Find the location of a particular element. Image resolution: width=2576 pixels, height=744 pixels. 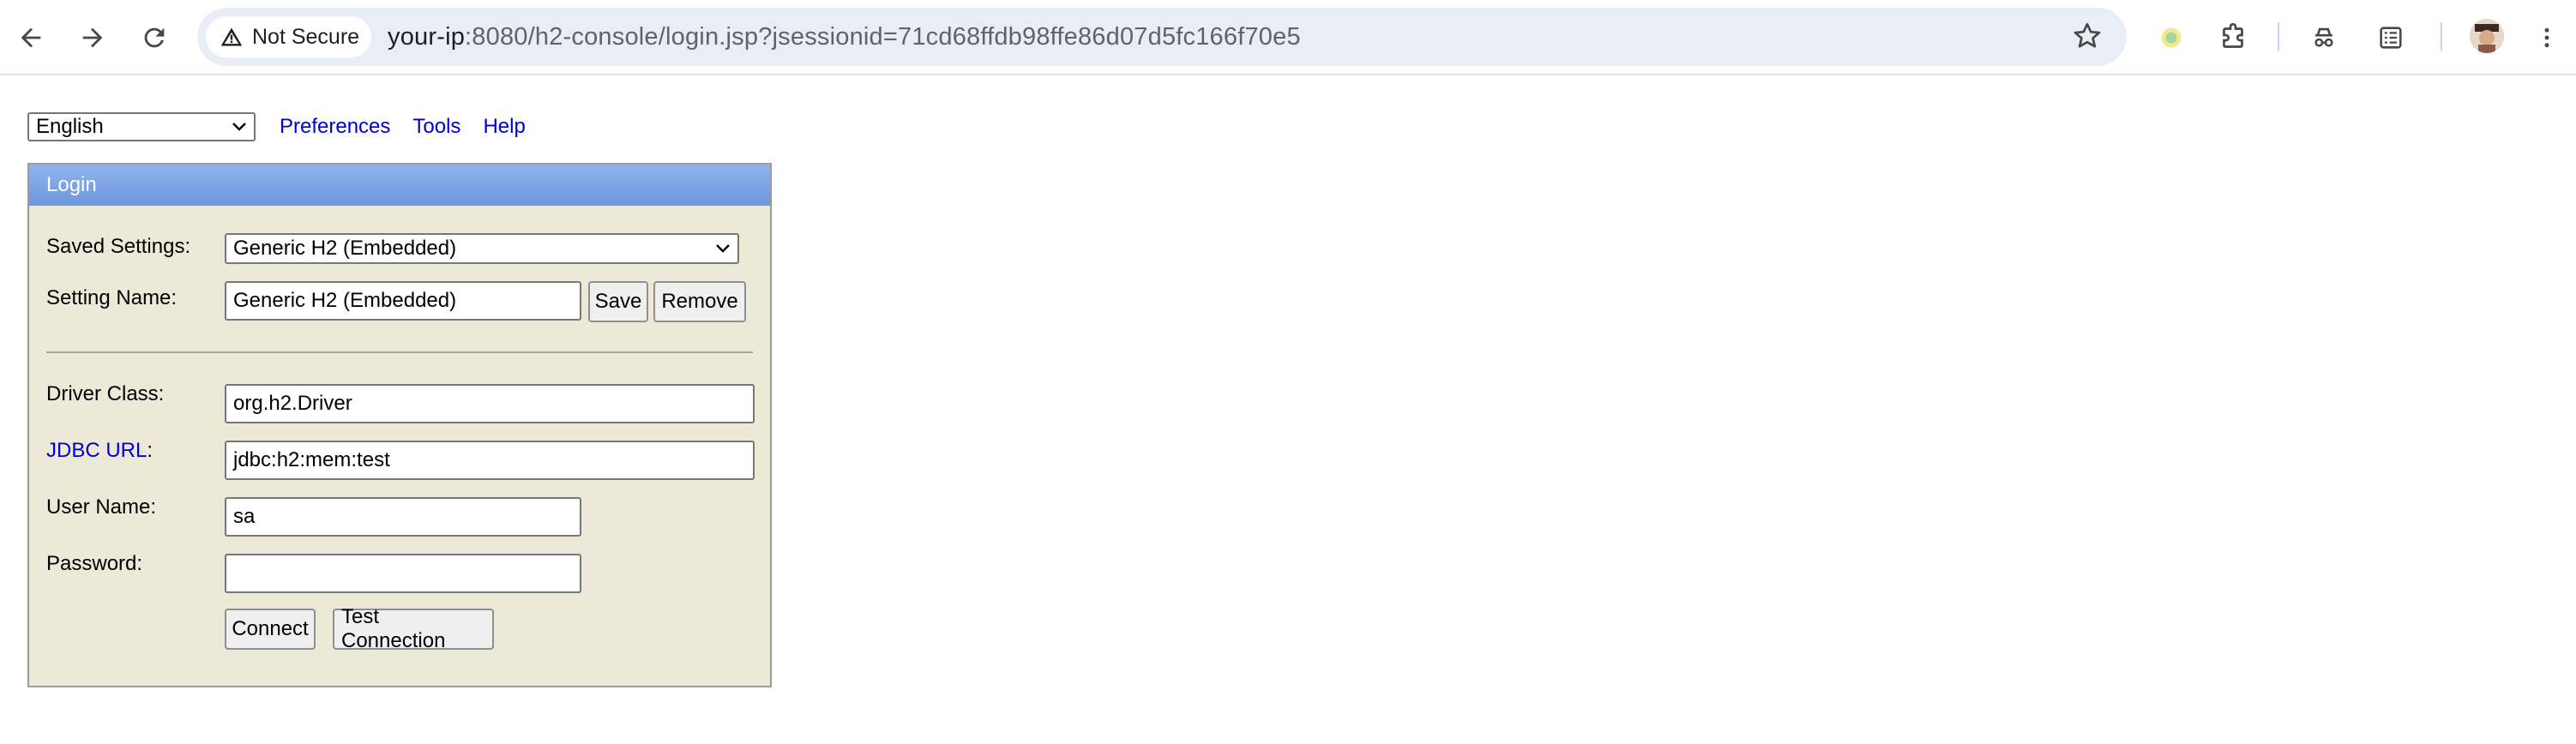

back-button is located at coordinates (31, 37).